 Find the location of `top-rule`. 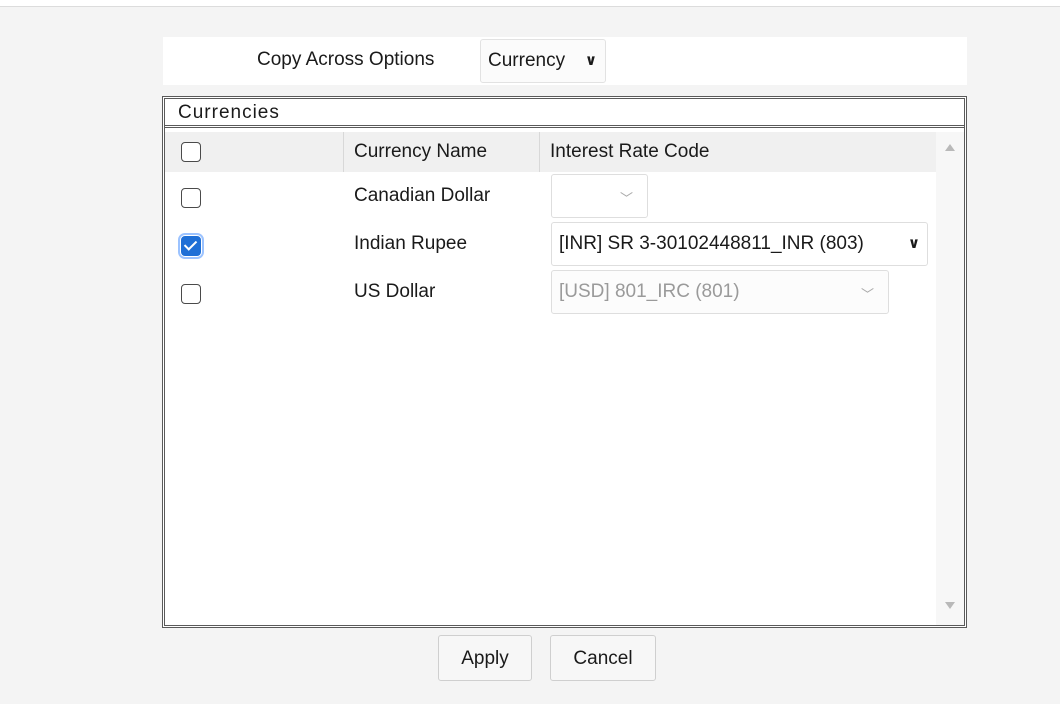

top-rule is located at coordinates (530, 3).